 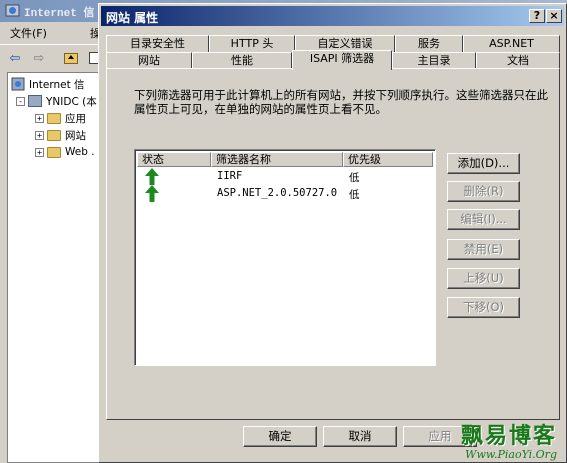 What do you see at coordinates (50, 57) in the screenshot?
I see `iis-toolbar: ⇦ ⇨` at bounding box center [50, 57].